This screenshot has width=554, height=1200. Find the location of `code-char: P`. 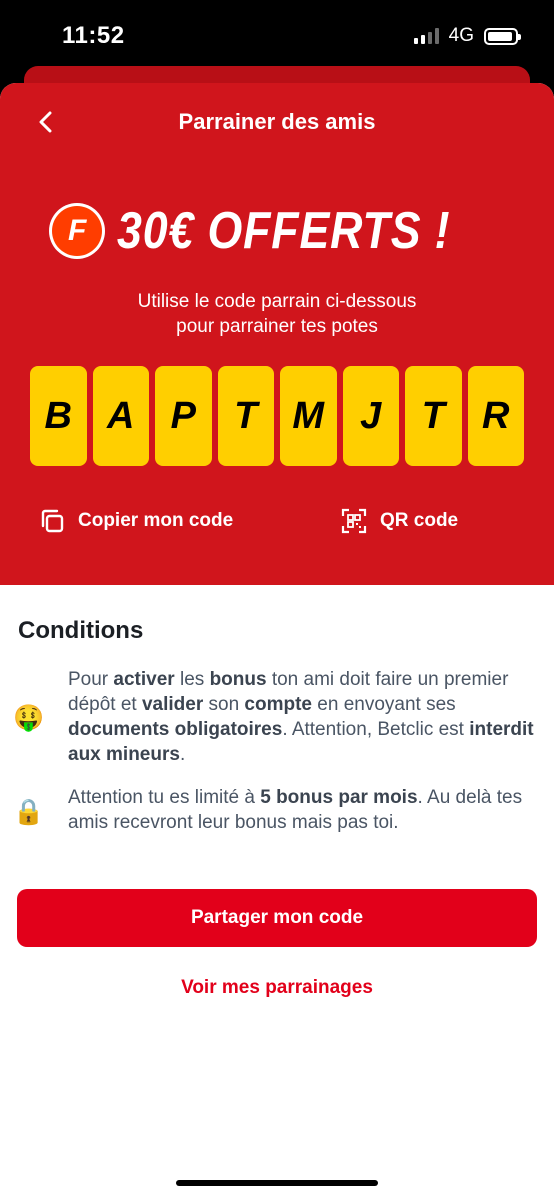

code-char: P is located at coordinates (183, 416).